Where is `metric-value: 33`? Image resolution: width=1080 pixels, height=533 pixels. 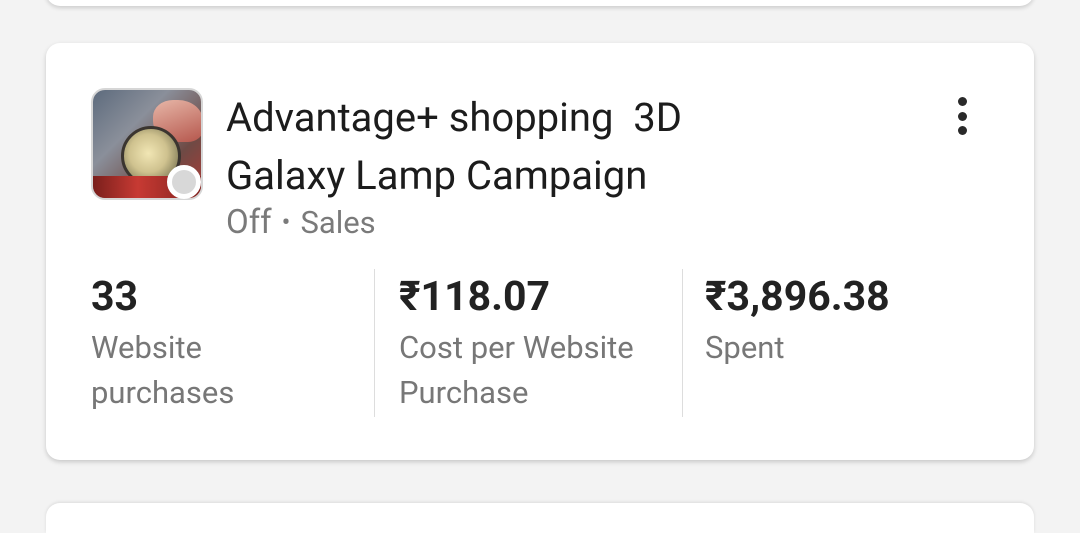
metric-value: 33 is located at coordinates (115, 297).